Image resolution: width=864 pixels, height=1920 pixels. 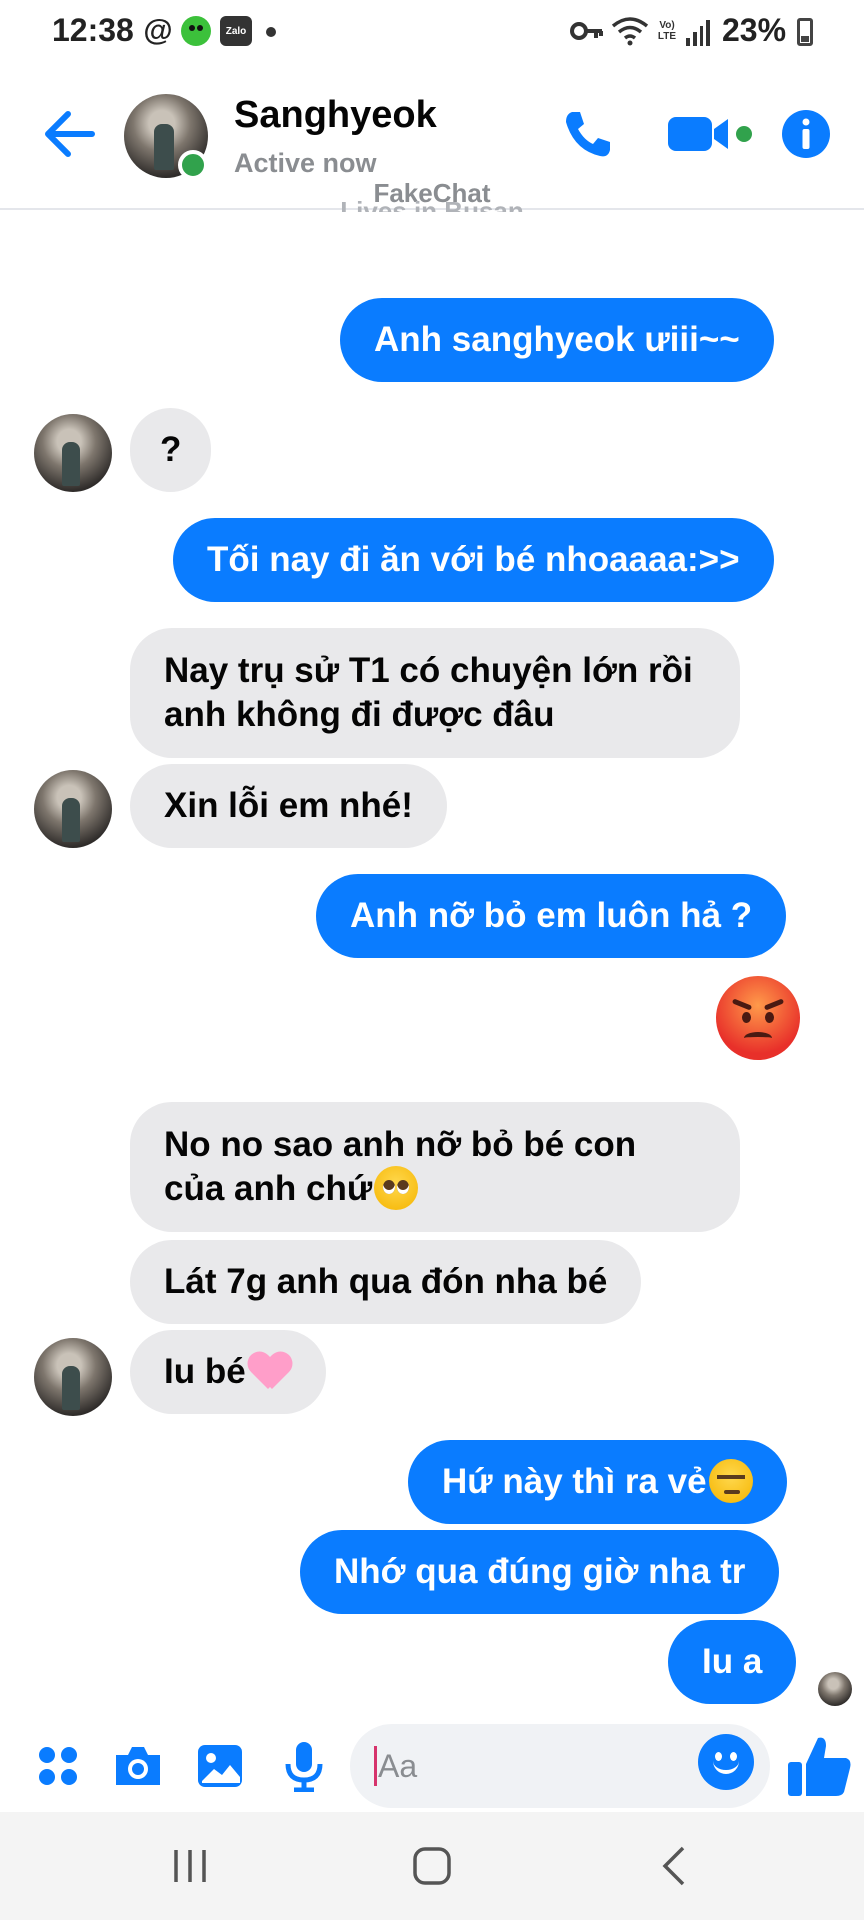 I want to click on notification-dot-icon, so click(x=271, y=32).